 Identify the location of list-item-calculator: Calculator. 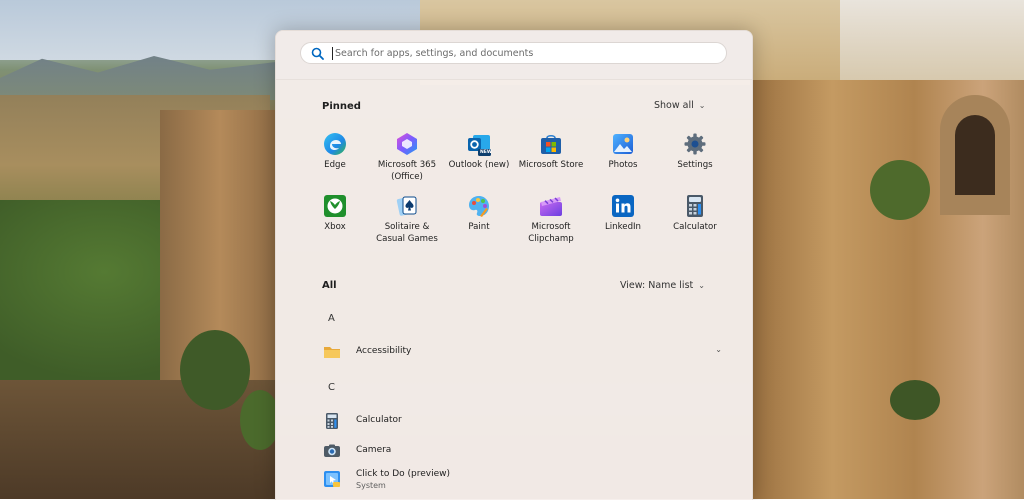
(520, 422).